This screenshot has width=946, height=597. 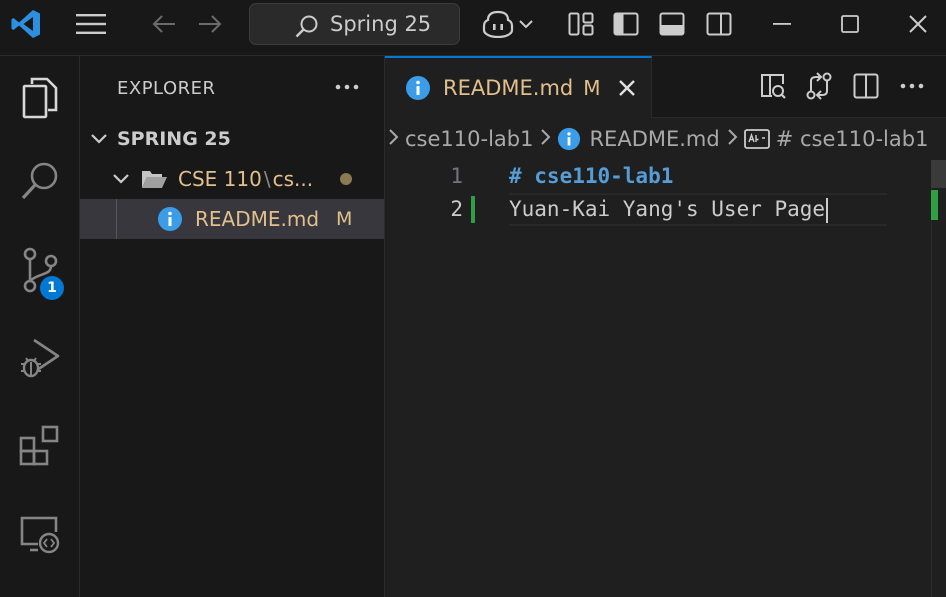 I want to click on scrollbar, so click(x=938, y=378).